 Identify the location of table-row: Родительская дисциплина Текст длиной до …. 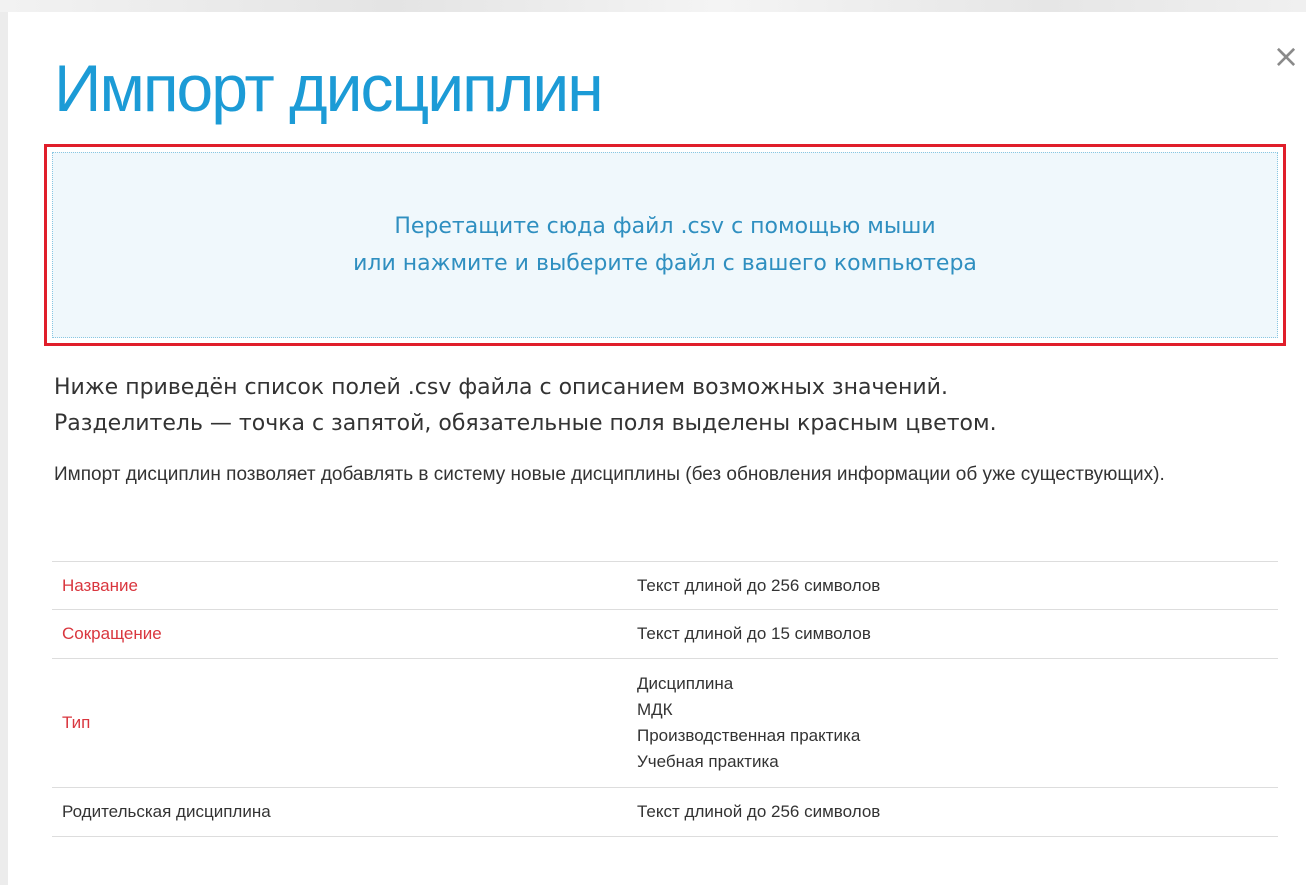
(665, 812).